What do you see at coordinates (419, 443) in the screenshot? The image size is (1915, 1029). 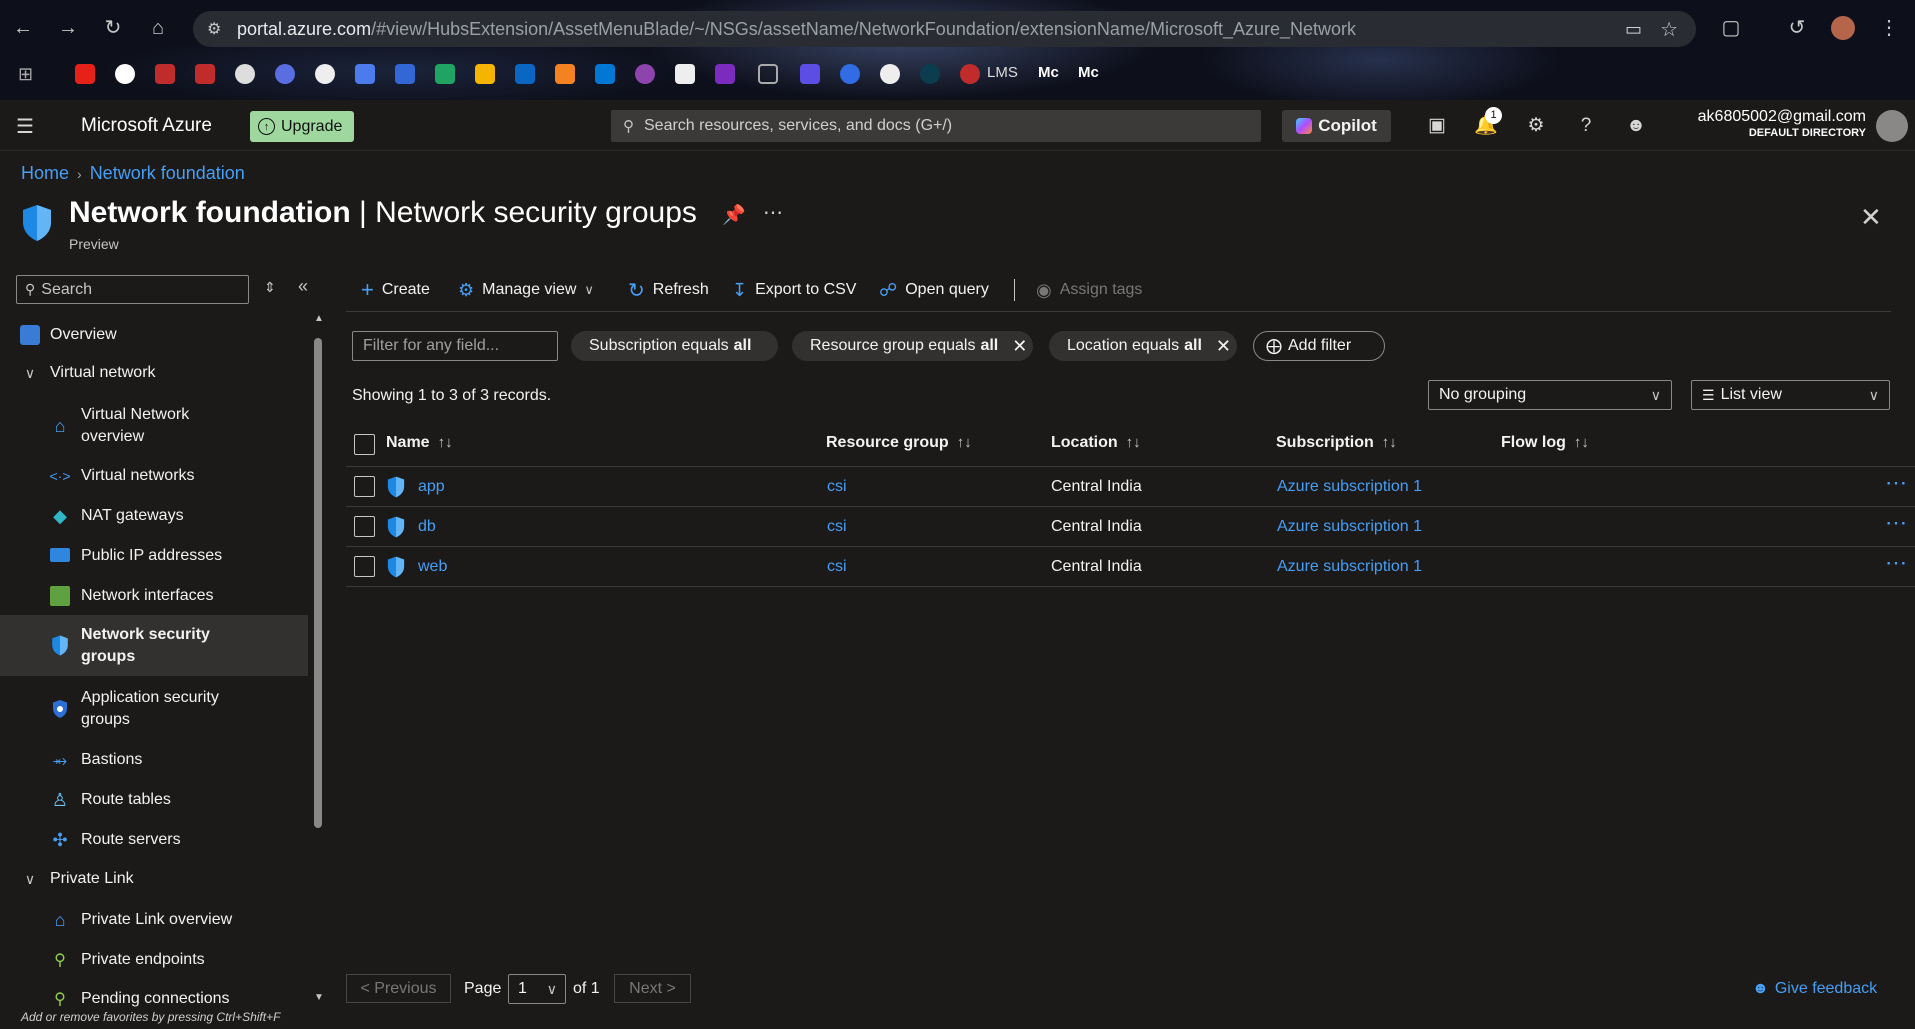 I see `column-header-name: Name ↑↓` at bounding box center [419, 443].